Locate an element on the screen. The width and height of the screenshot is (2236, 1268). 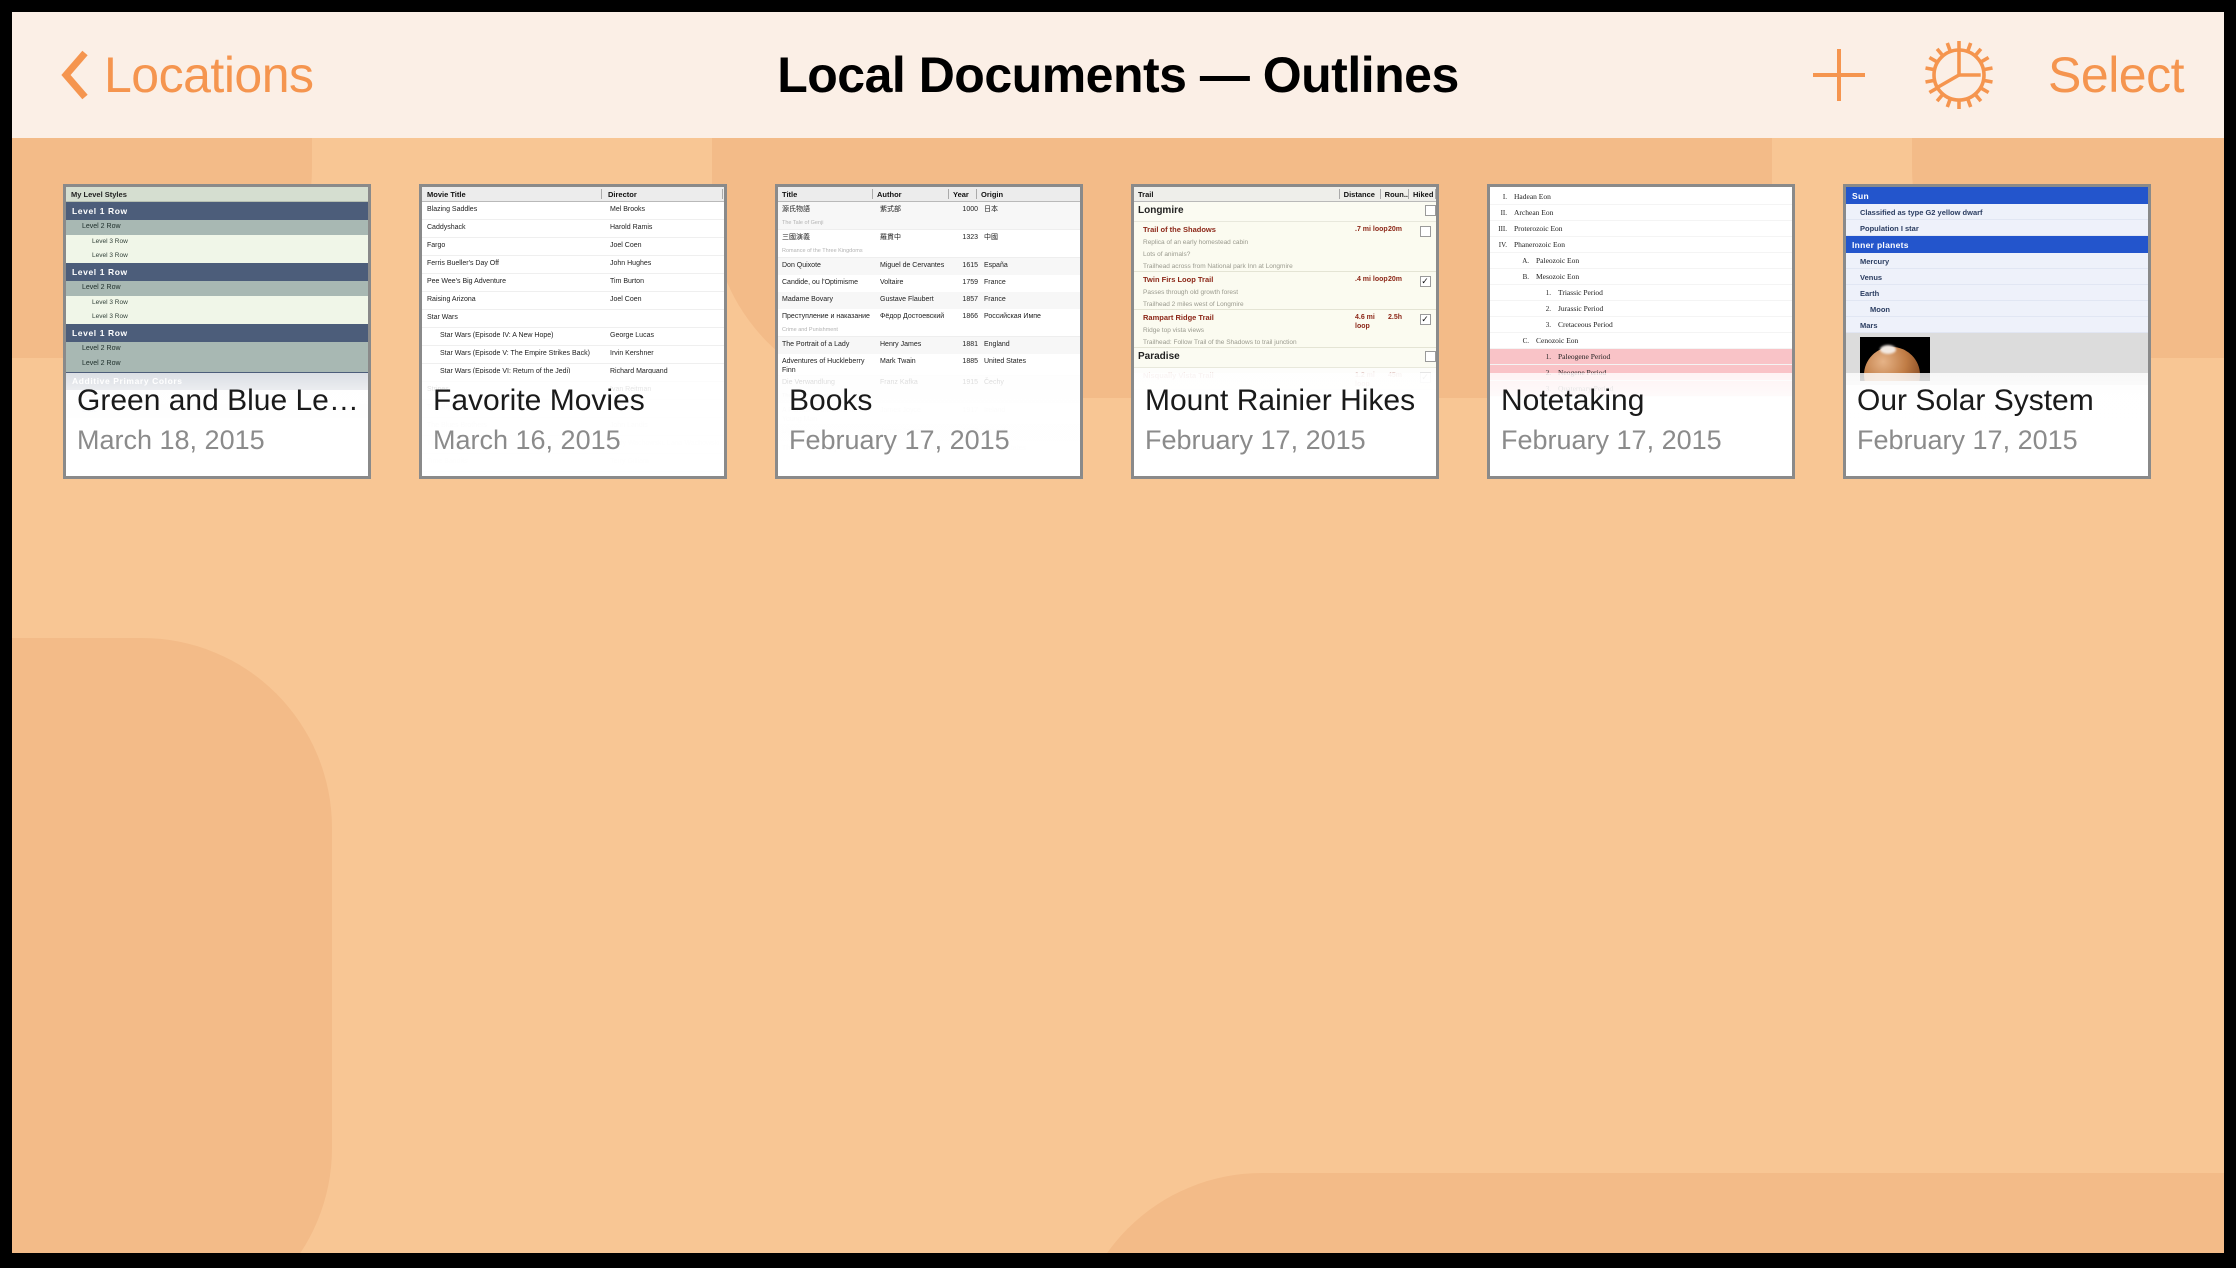
plus-icon is located at coordinates (1839, 75).